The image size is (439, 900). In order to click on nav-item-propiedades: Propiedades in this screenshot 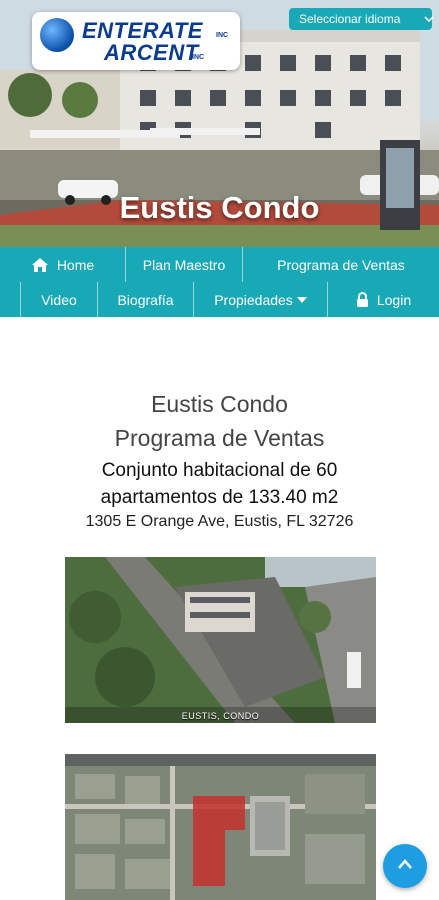, I will do `click(261, 299)`.